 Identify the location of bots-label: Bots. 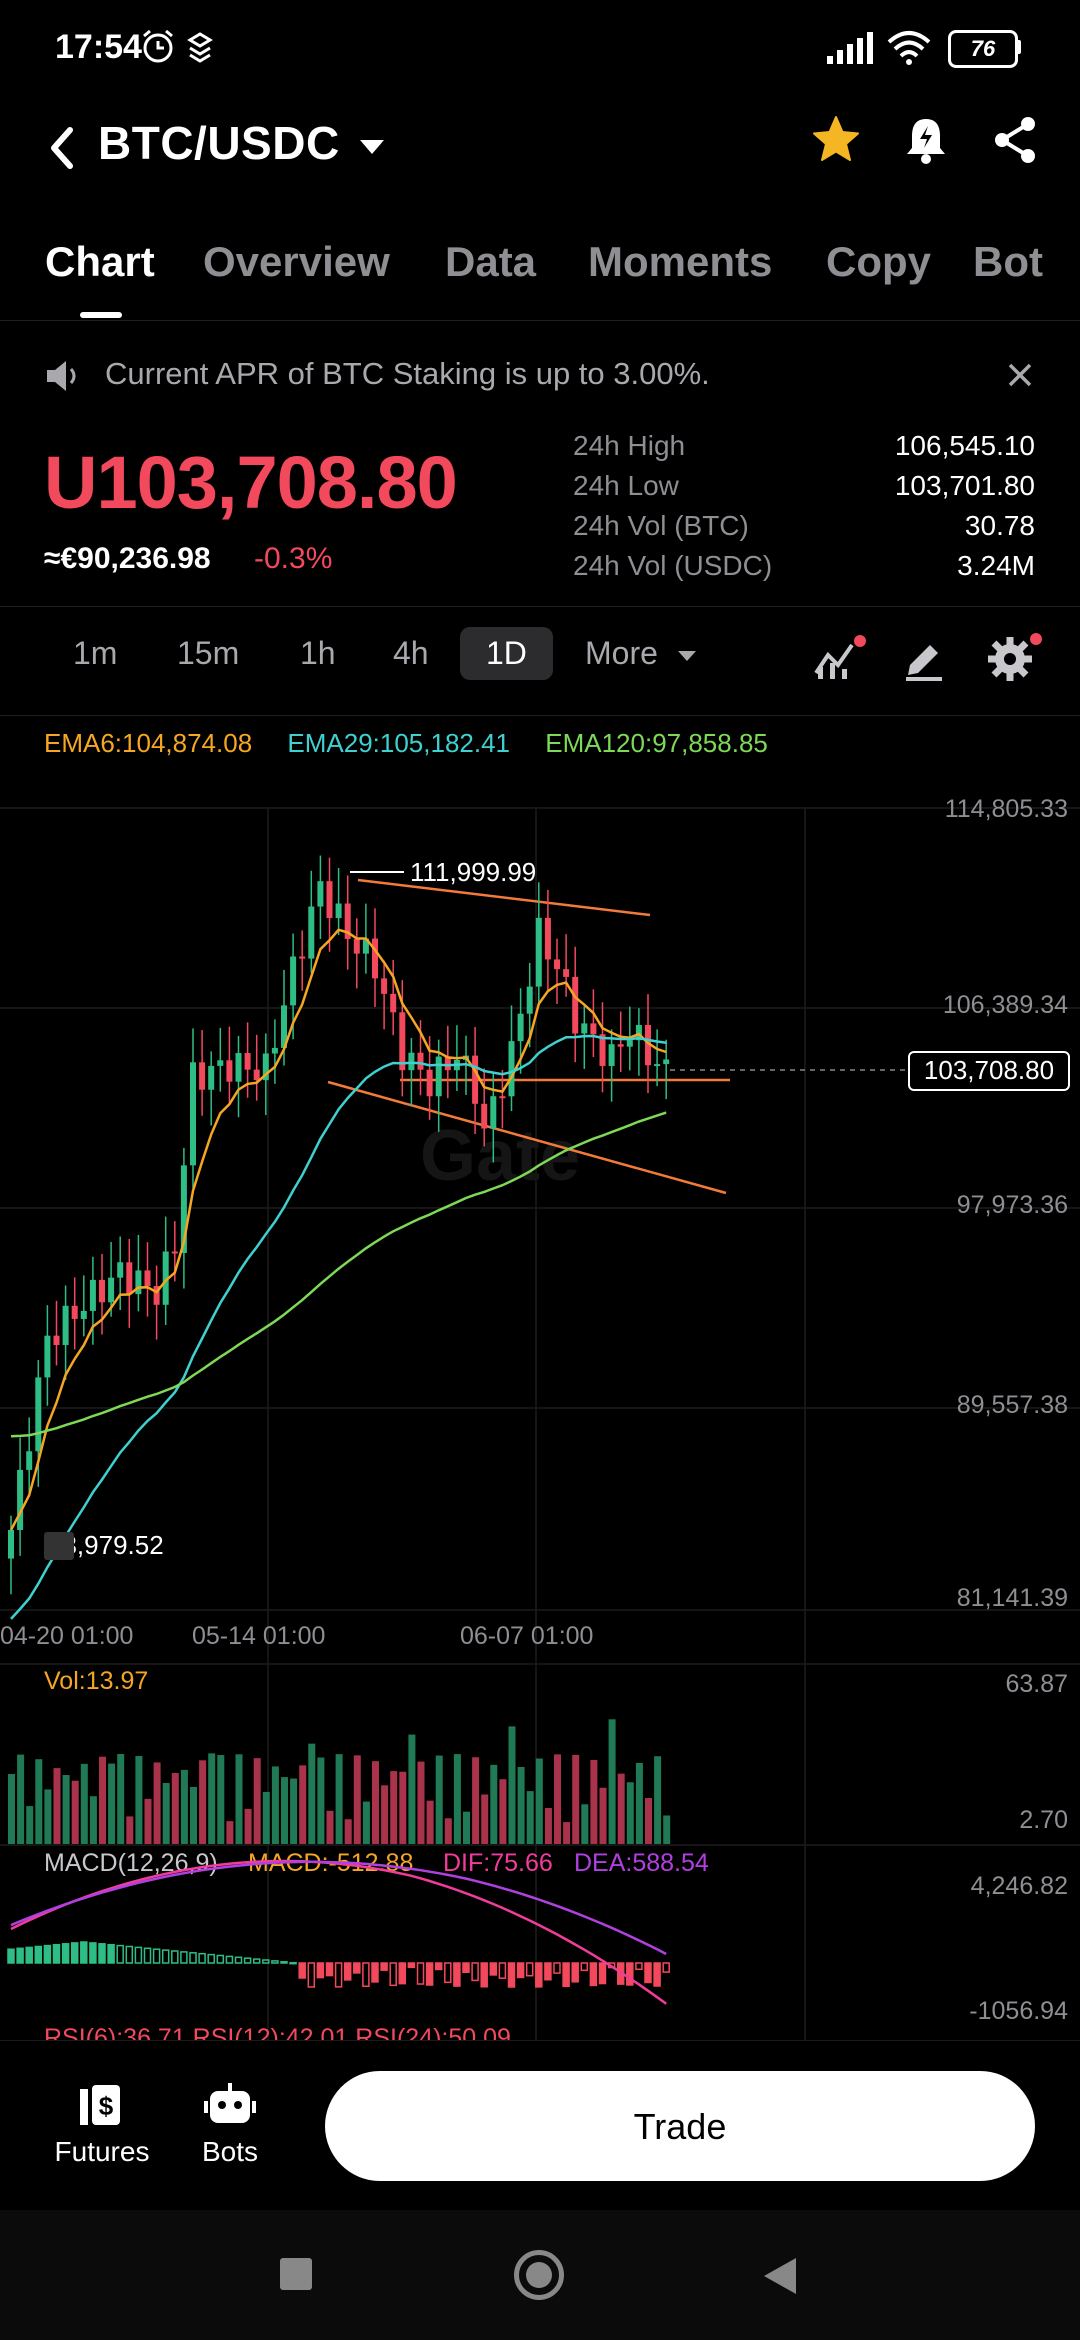
(230, 2151).